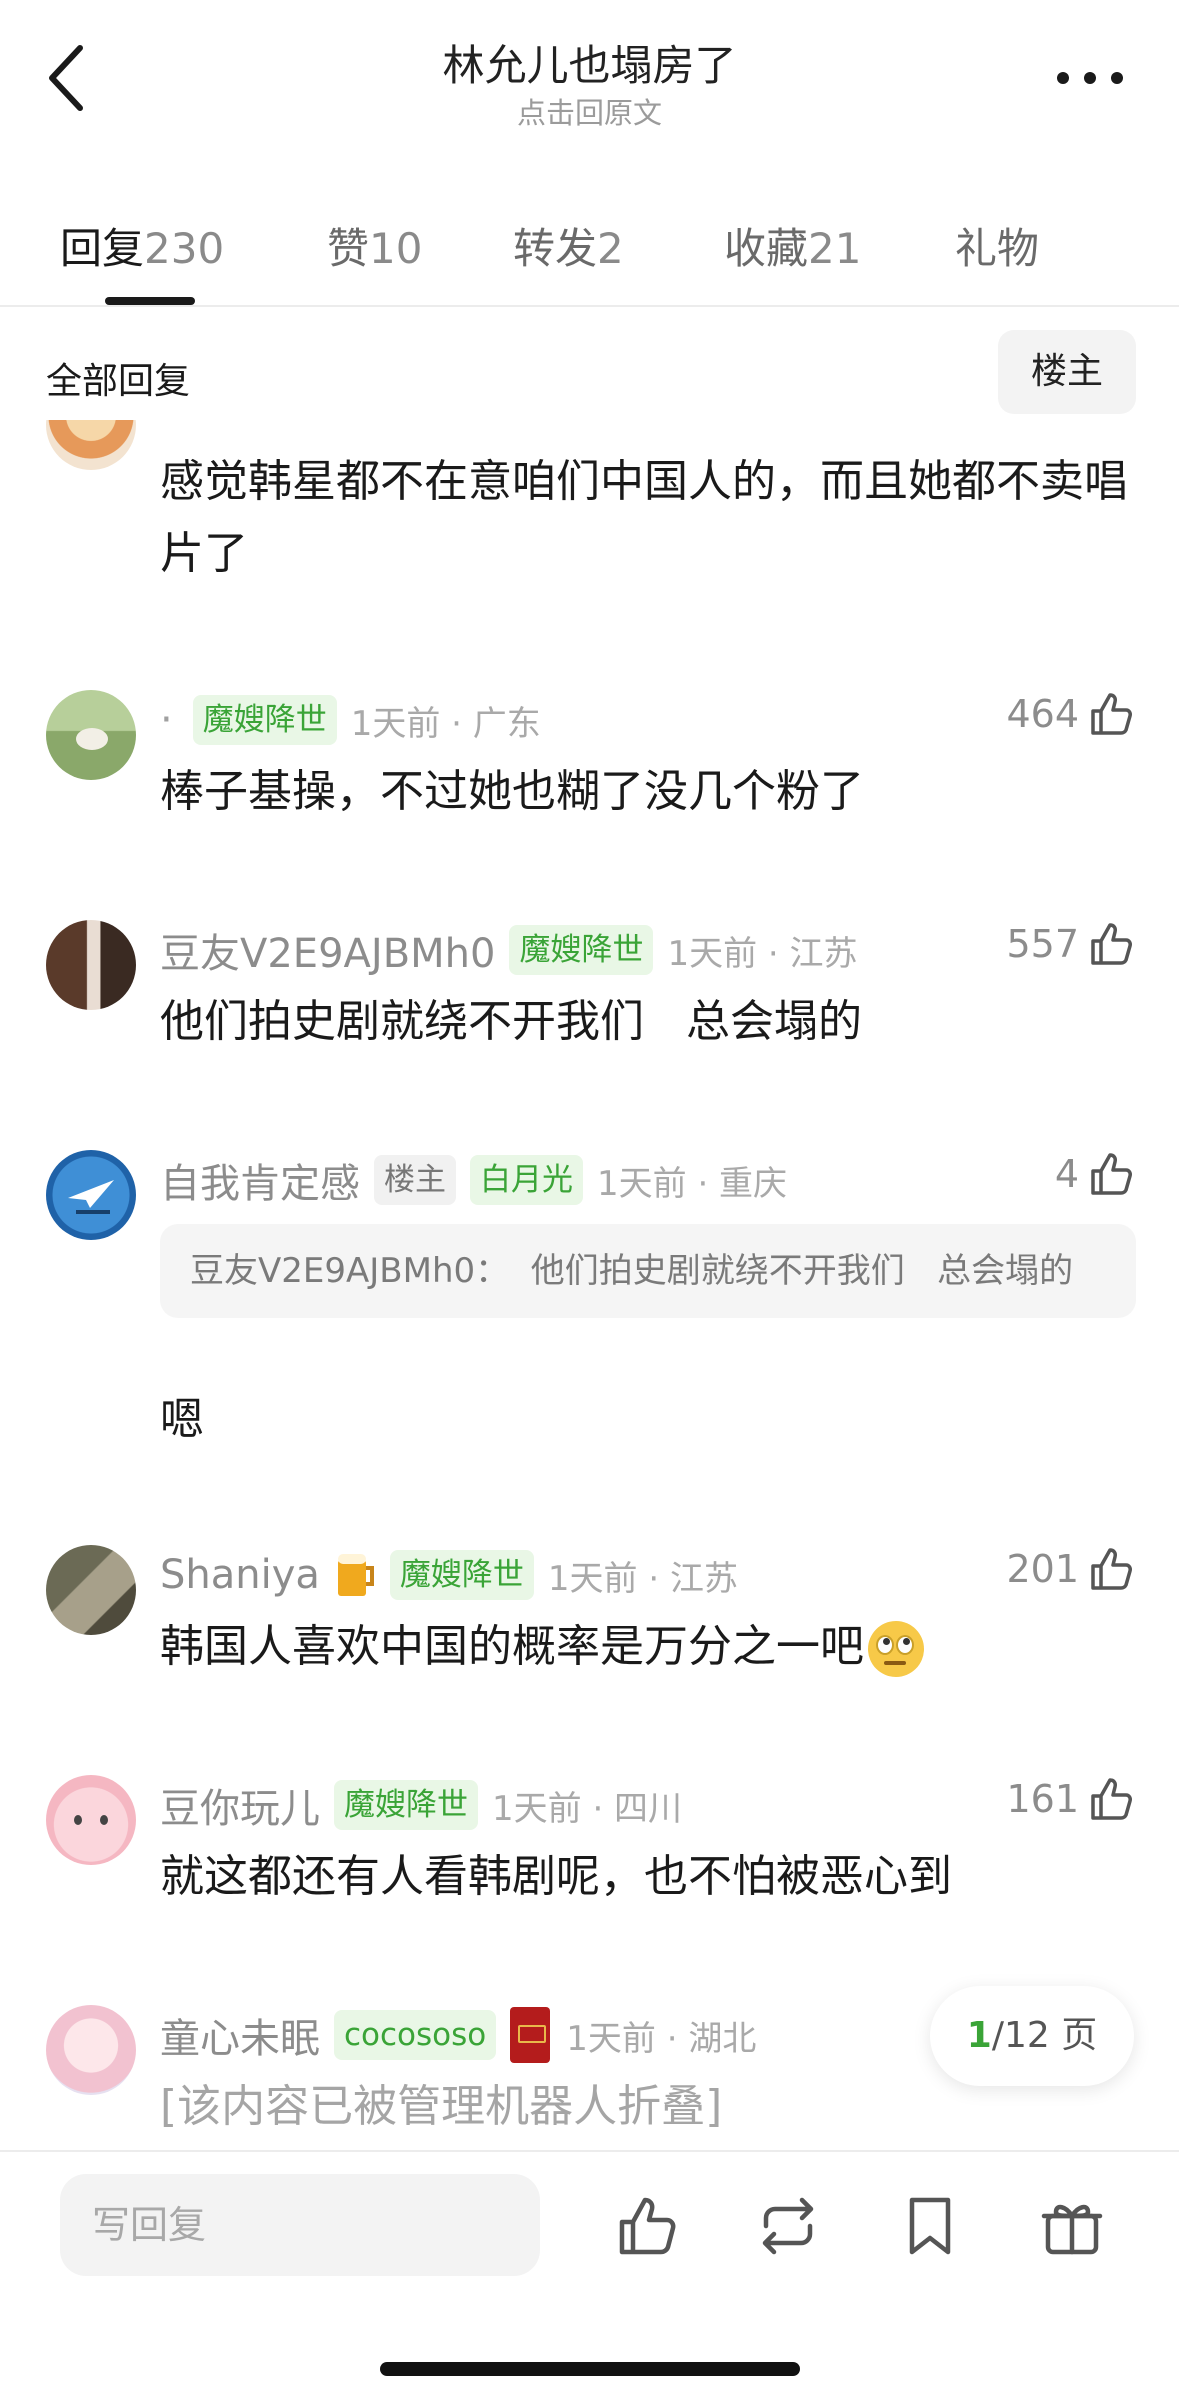 This screenshot has width=1179, height=2396. I want to click on tab-reposts: 转发2, so click(568, 245).